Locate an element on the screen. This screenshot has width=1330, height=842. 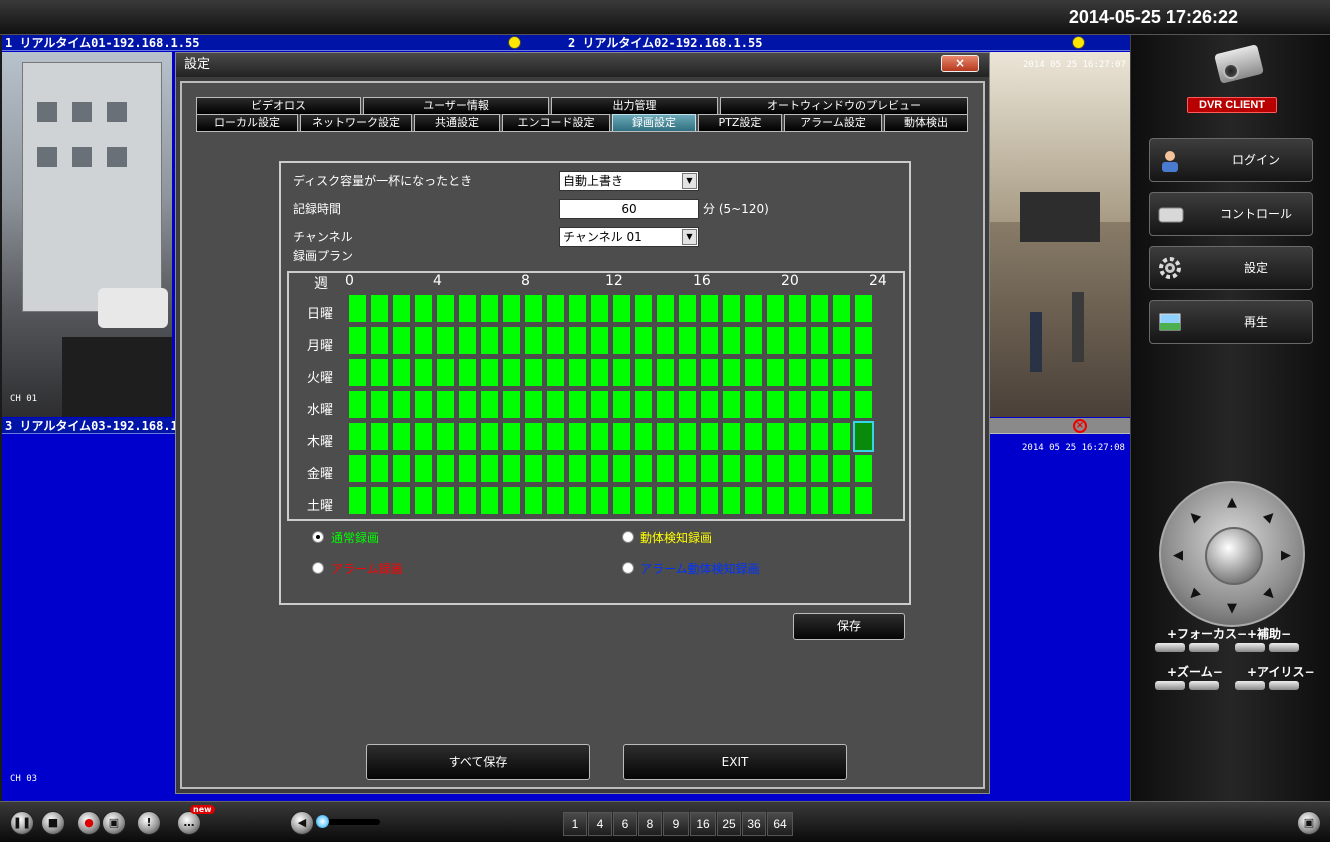
aux-plus-button is located at coordinates (1250, 647).